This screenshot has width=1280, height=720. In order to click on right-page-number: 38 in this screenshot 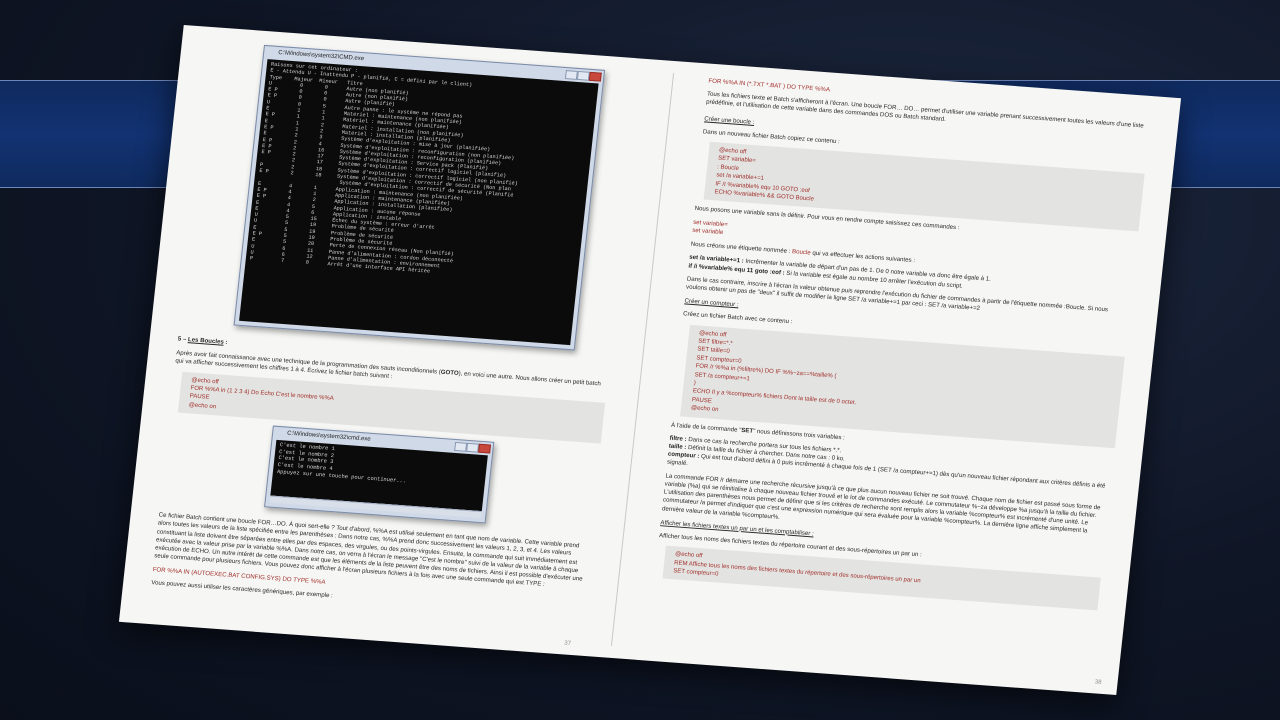, I will do `click(1098, 682)`.